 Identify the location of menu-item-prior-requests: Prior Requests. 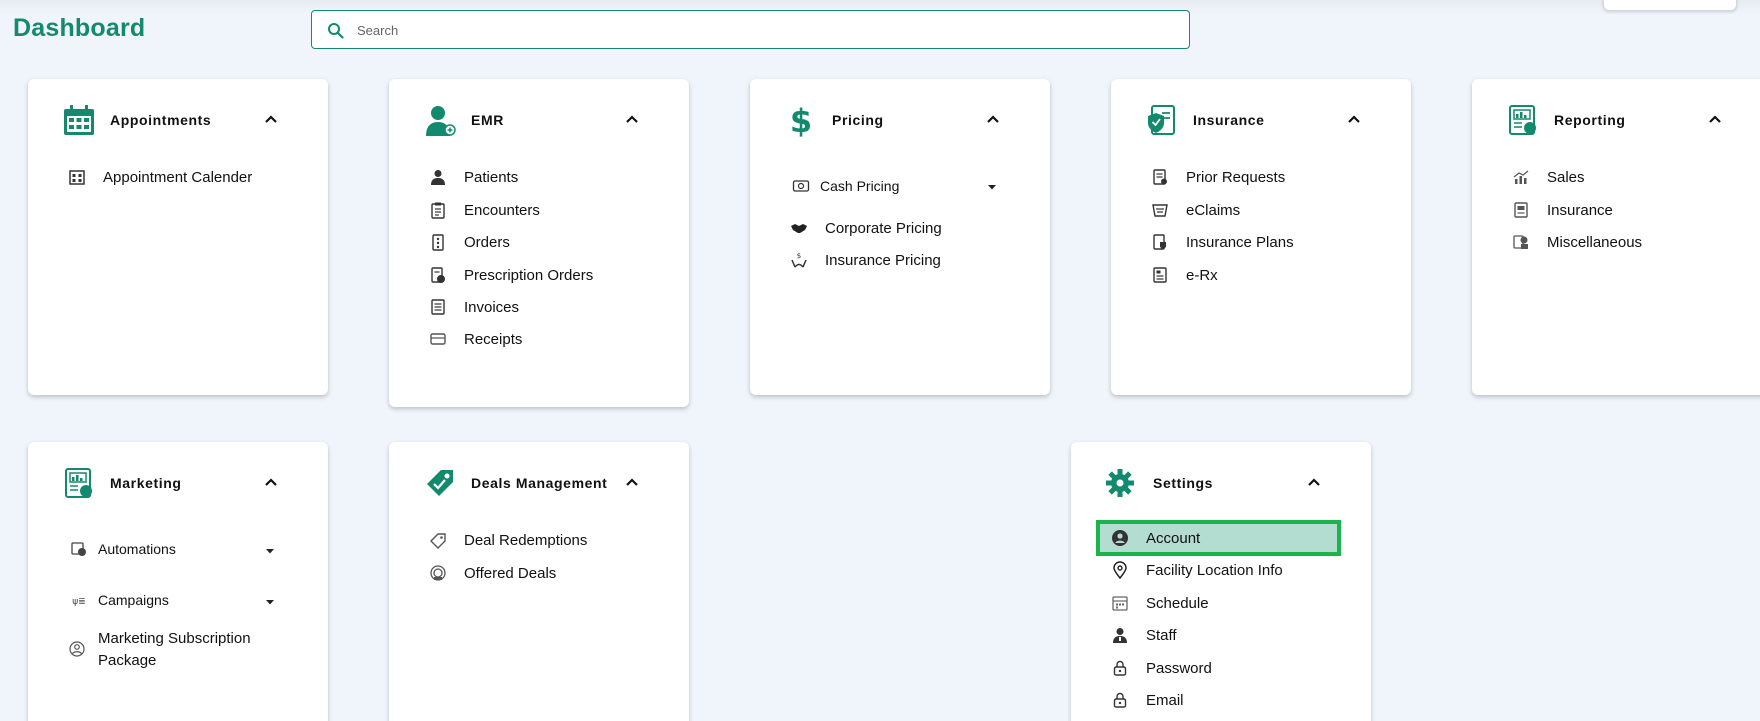
(1218, 177).